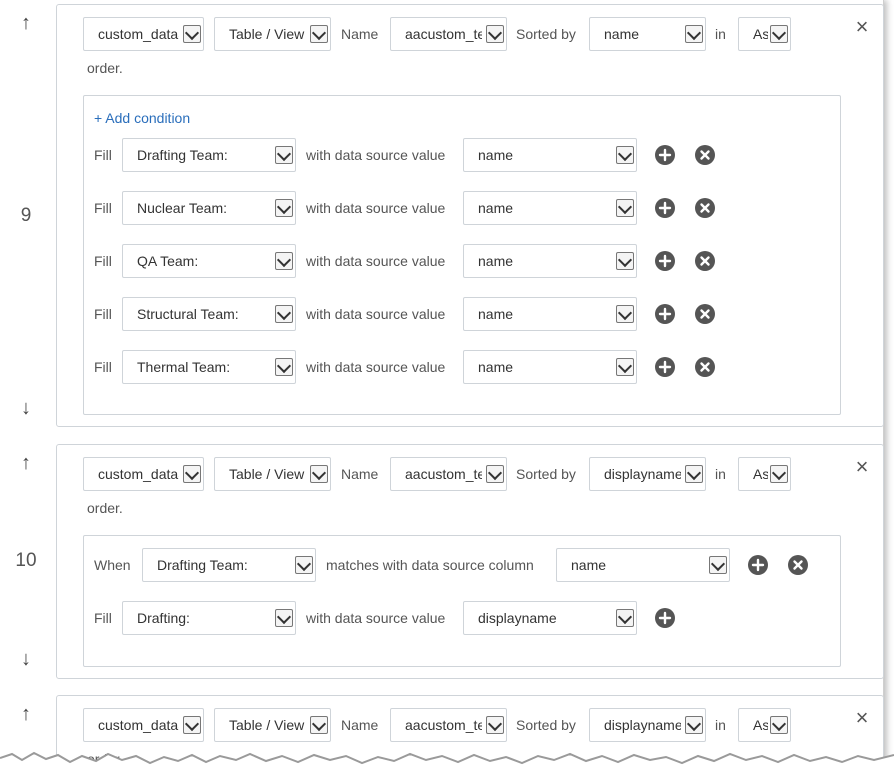 This screenshot has height=776, width=894. Describe the element at coordinates (209, 261) in the screenshot. I see `fill-field-select: QA Team:` at that location.